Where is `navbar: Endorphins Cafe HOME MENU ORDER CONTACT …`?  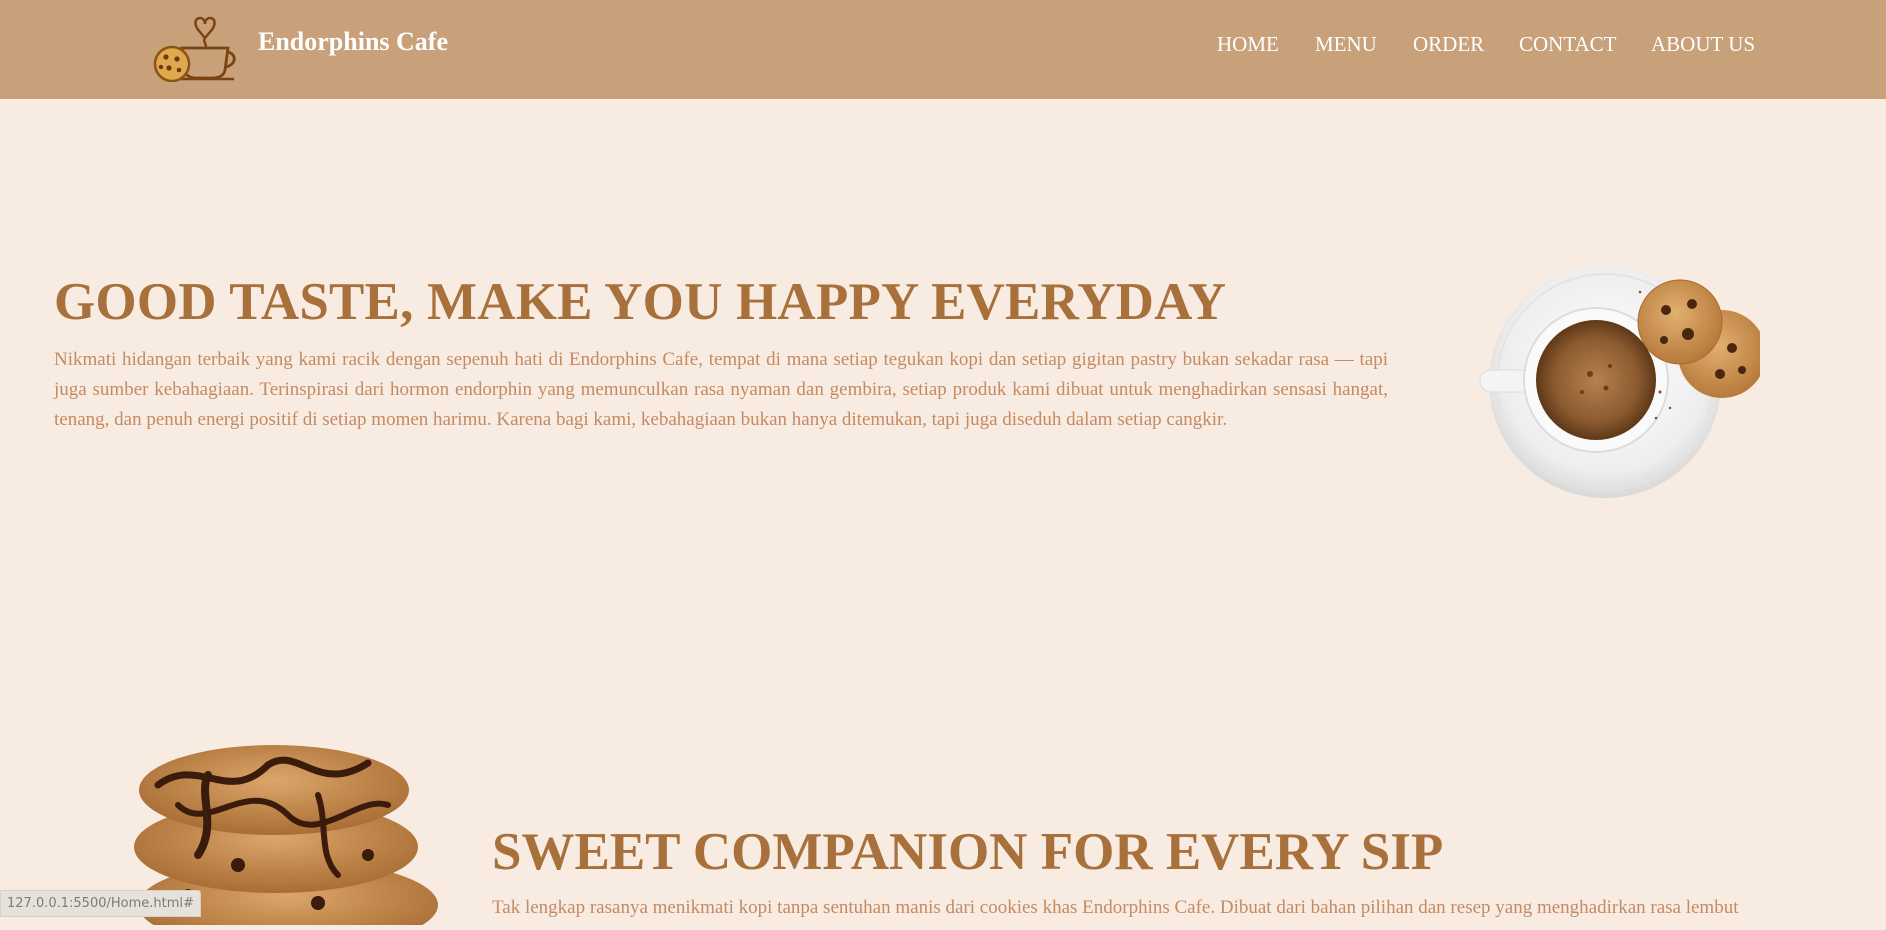 navbar: Endorphins Cafe HOME MENU ORDER CONTACT … is located at coordinates (943, 49).